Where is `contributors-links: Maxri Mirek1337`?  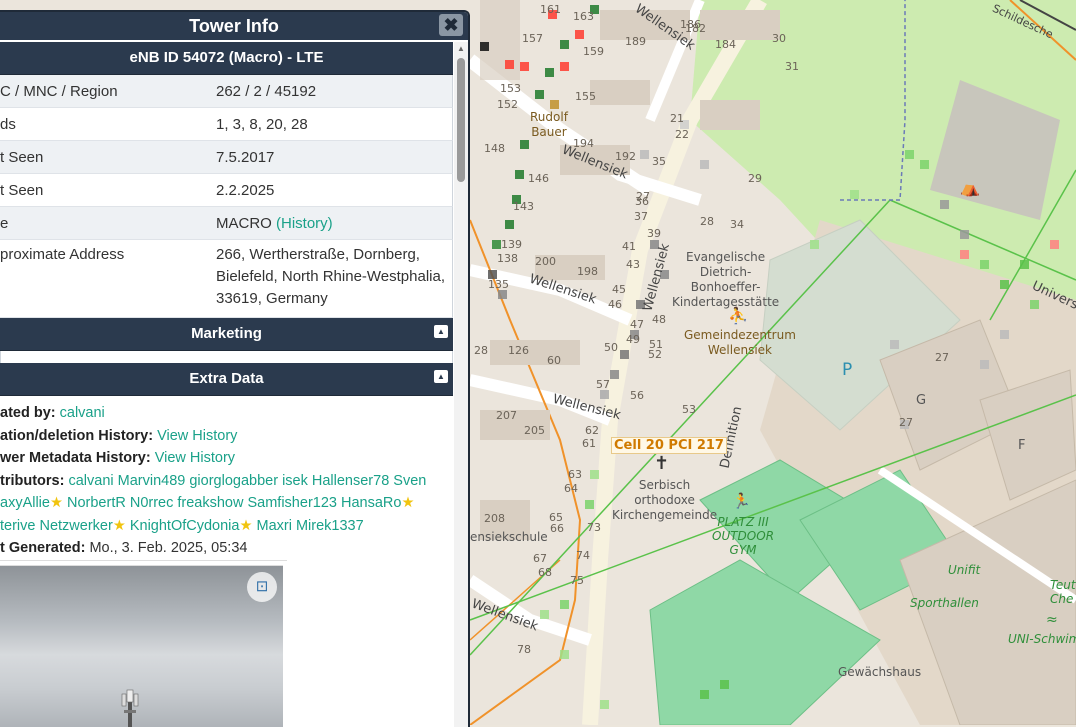
contributors-links: Maxri Mirek1337 is located at coordinates (307, 526).